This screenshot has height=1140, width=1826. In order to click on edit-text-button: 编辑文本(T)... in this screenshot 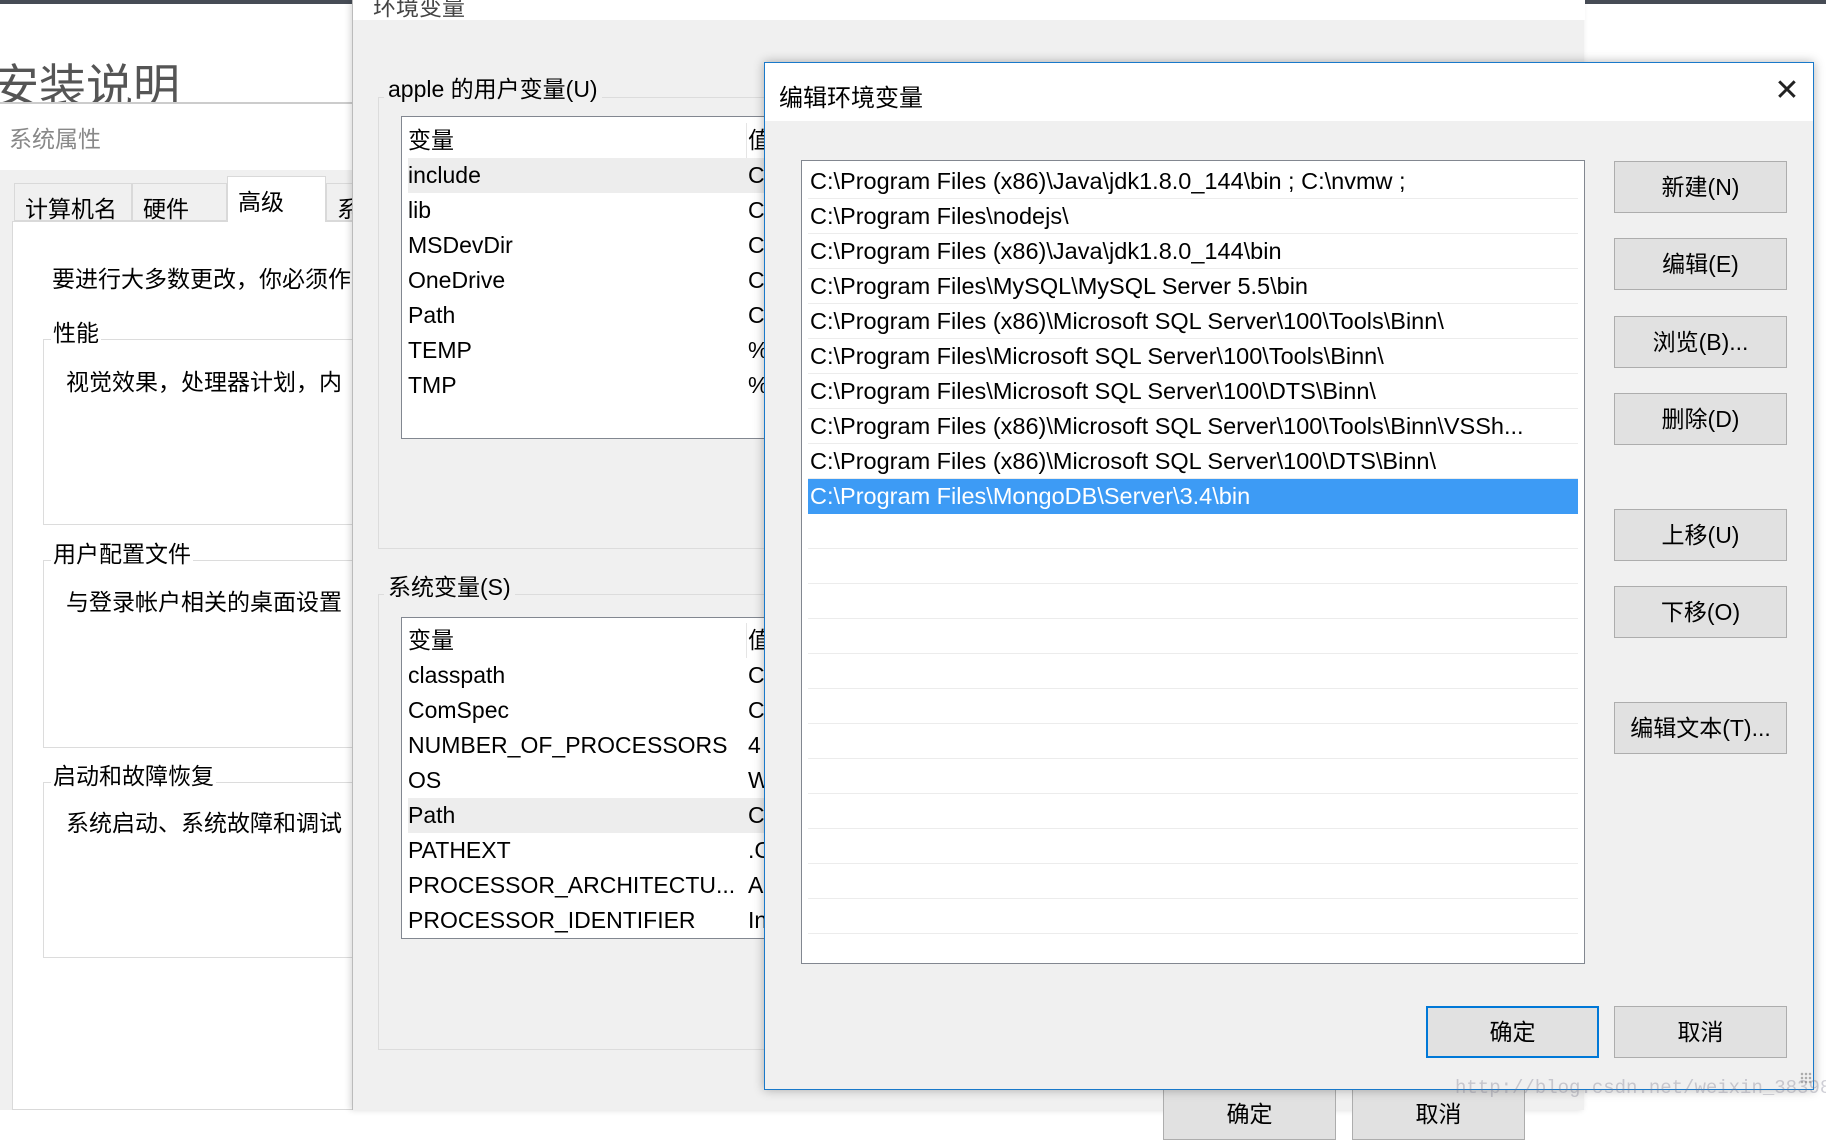, I will do `click(1700, 728)`.